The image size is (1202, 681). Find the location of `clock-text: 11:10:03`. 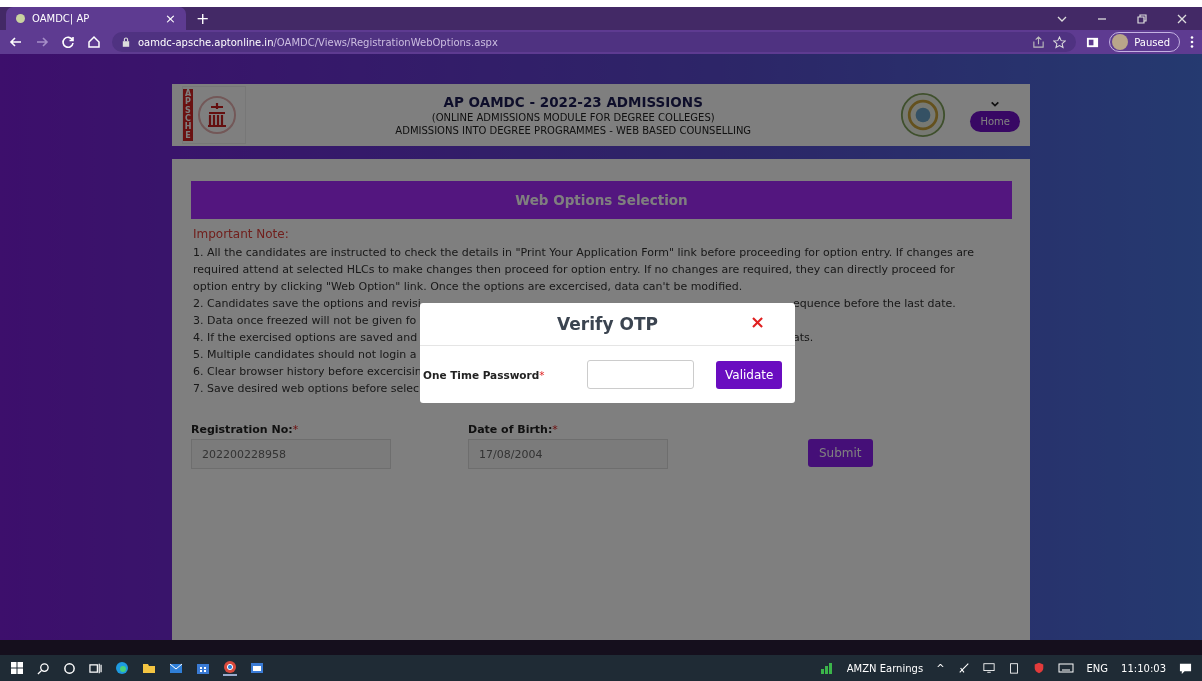

clock-text: 11:10:03 is located at coordinates (1143, 668).